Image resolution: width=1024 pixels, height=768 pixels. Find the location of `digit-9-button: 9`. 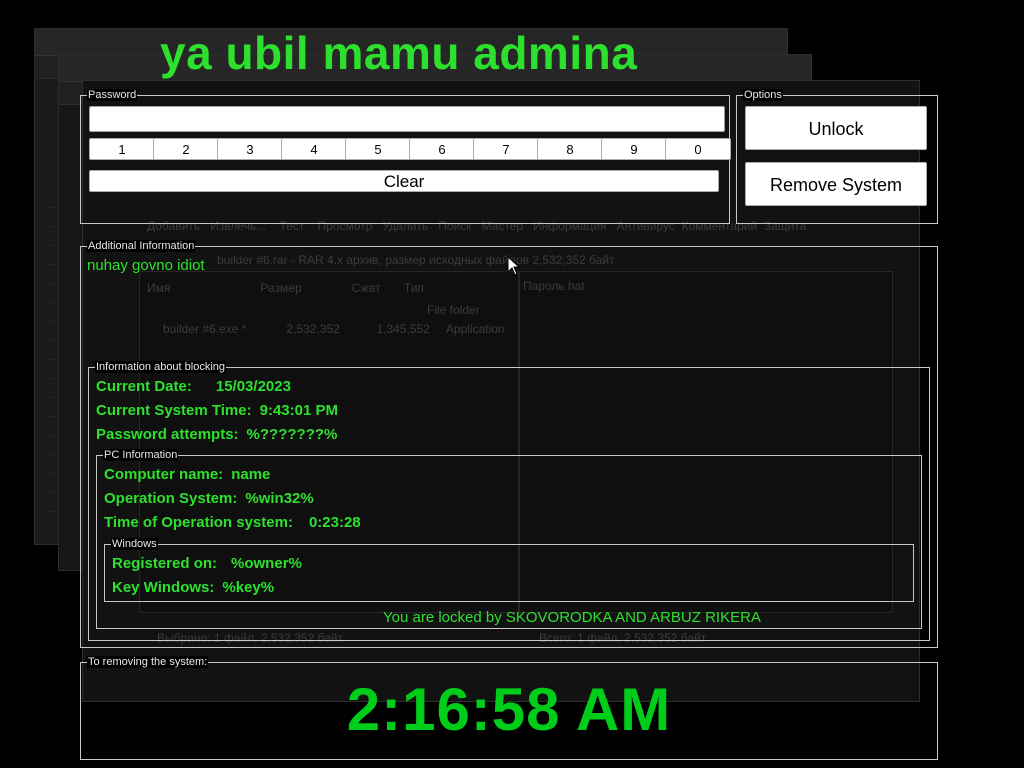

digit-9-button: 9 is located at coordinates (634, 149).